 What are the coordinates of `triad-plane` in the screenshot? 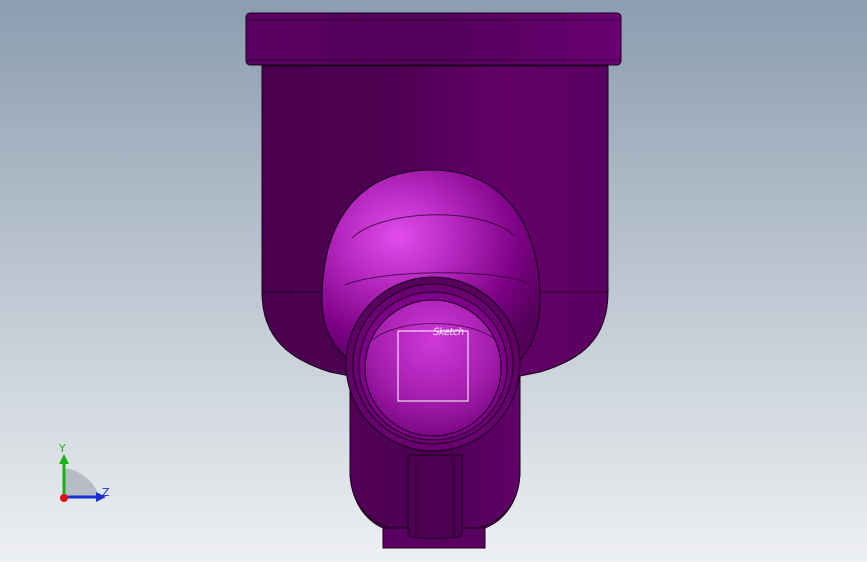 It's located at (81, 482).